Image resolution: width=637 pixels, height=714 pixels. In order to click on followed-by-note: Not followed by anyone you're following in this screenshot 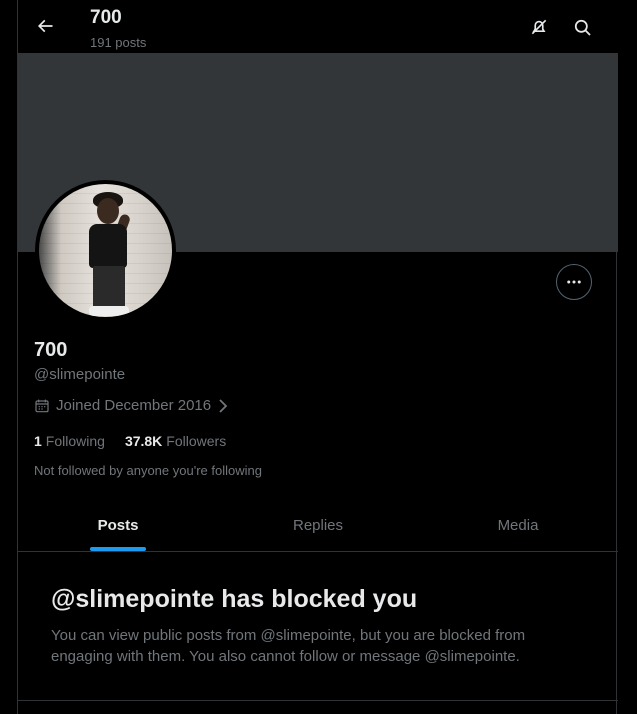, I will do `click(148, 470)`.